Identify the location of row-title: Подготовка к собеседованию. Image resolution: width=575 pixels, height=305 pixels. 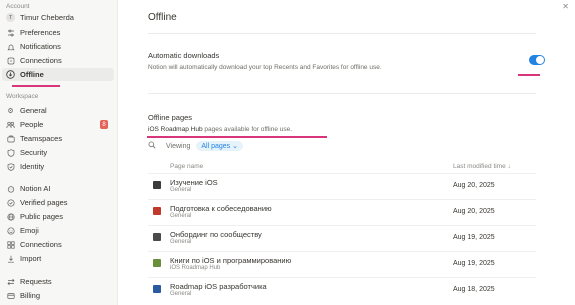
(221, 208).